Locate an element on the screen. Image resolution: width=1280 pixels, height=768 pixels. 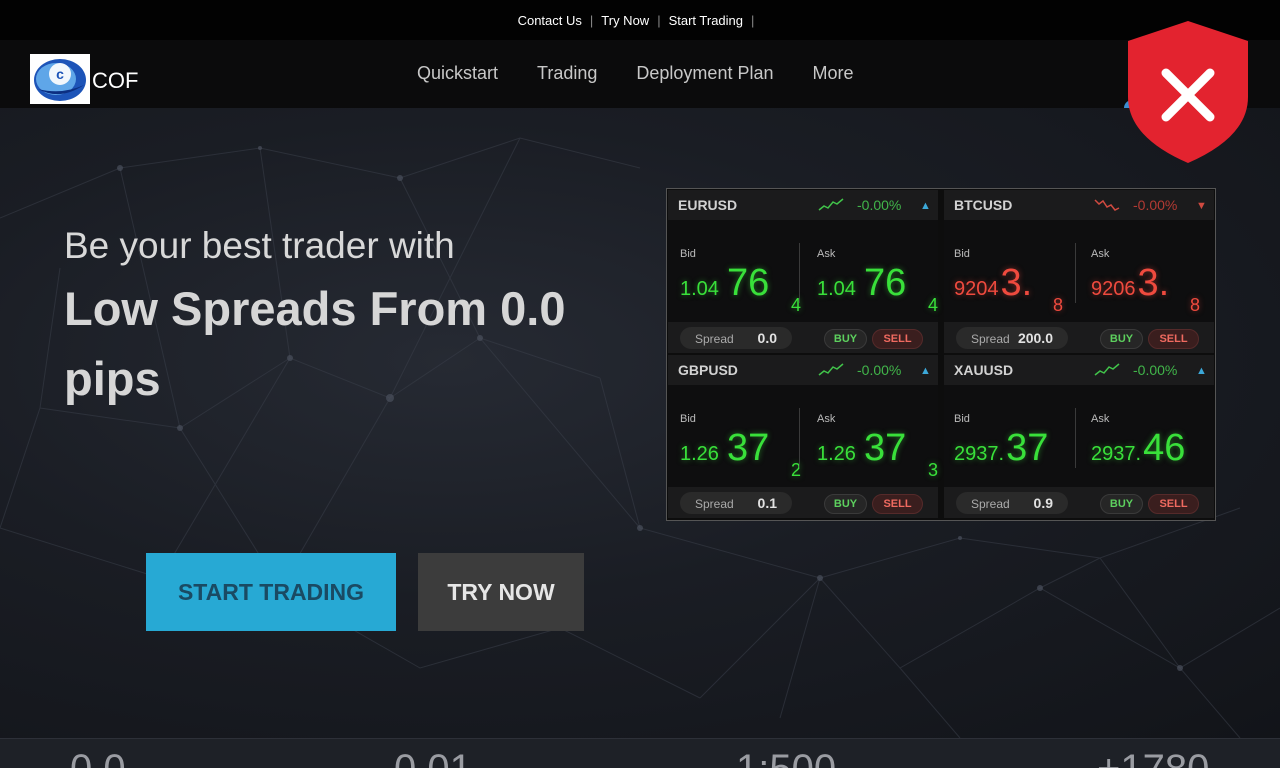
bid-price-small: 1.04 is located at coordinates (699, 289).